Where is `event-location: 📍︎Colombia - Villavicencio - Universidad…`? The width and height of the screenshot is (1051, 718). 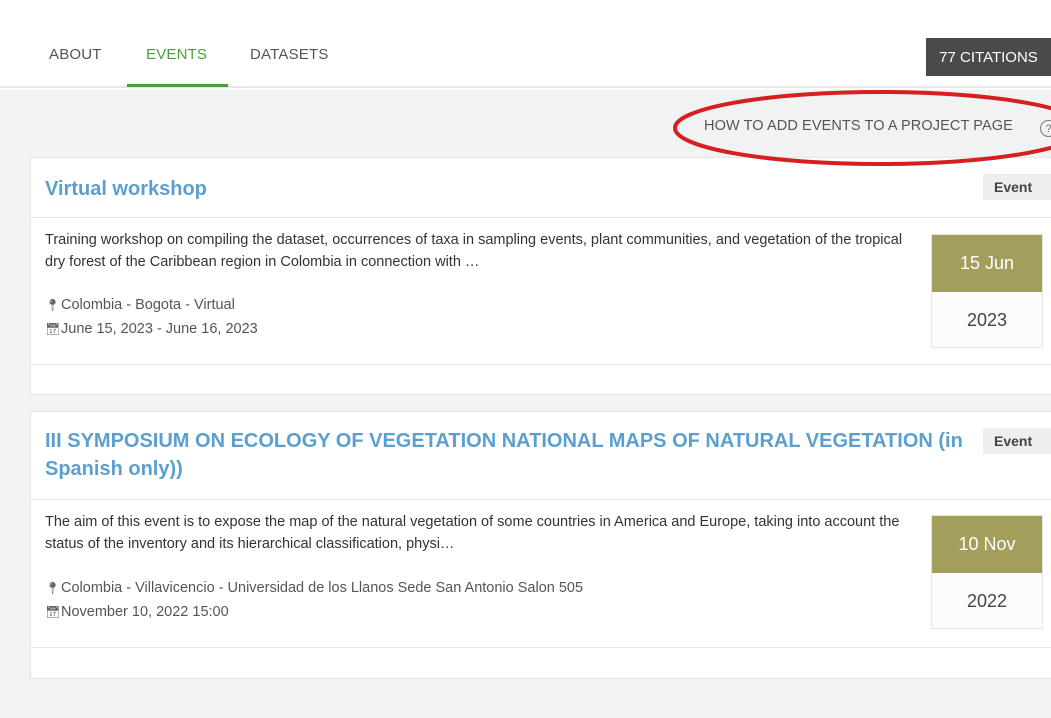 event-location: 📍︎Colombia - Villavicencio - Universidad… is located at coordinates (314, 588).